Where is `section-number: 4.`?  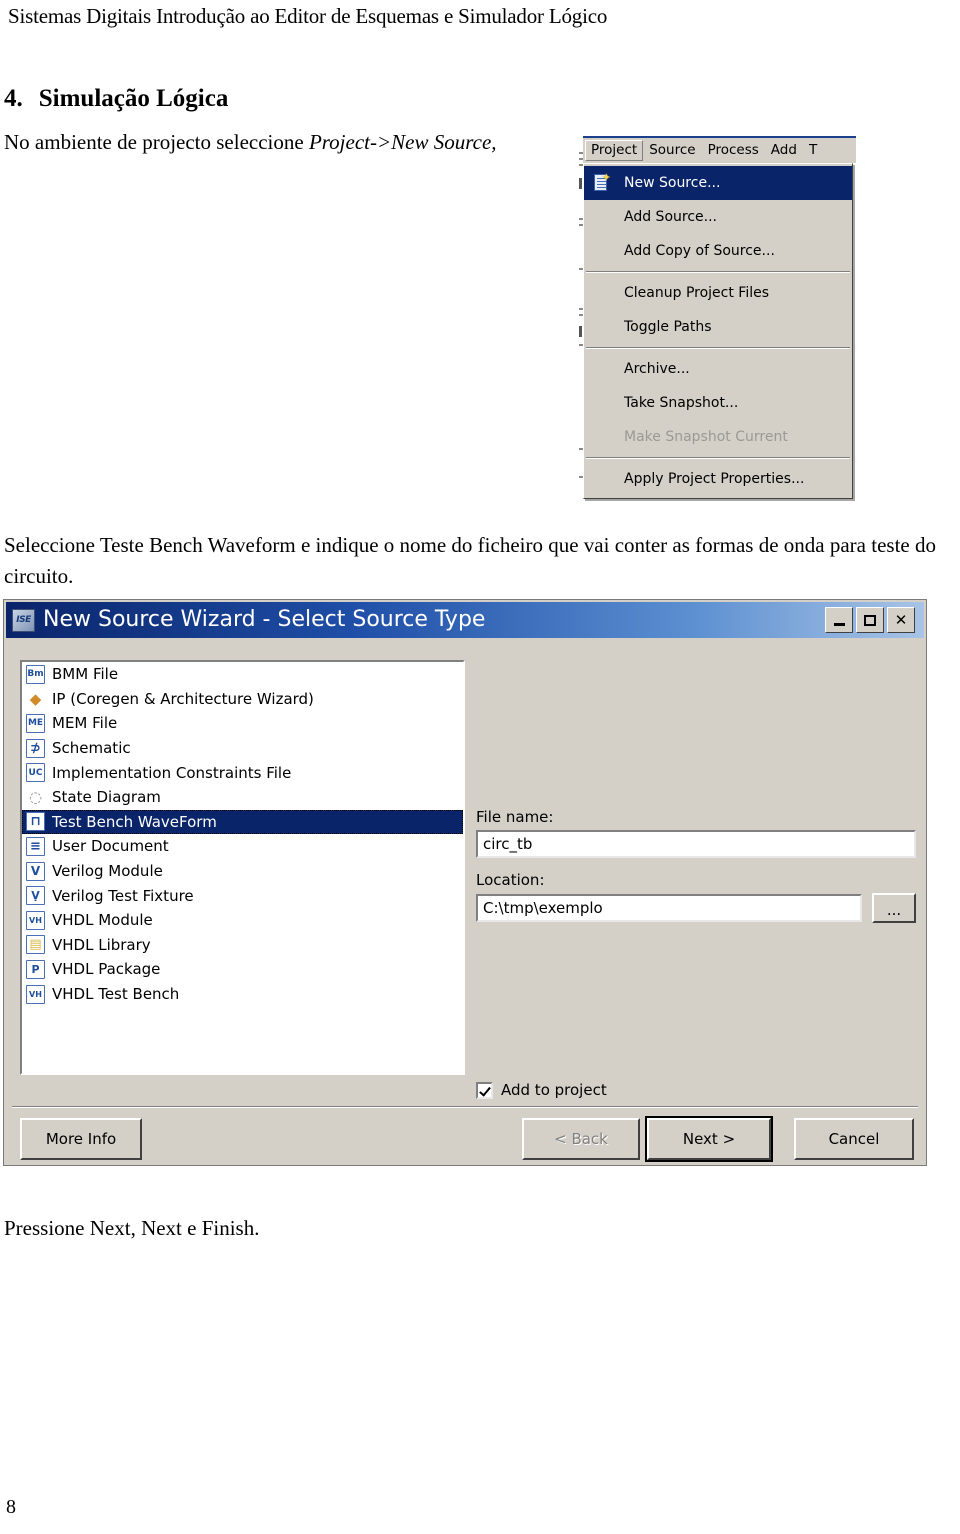 section-number: 4. is located at coordinates (13, 98).